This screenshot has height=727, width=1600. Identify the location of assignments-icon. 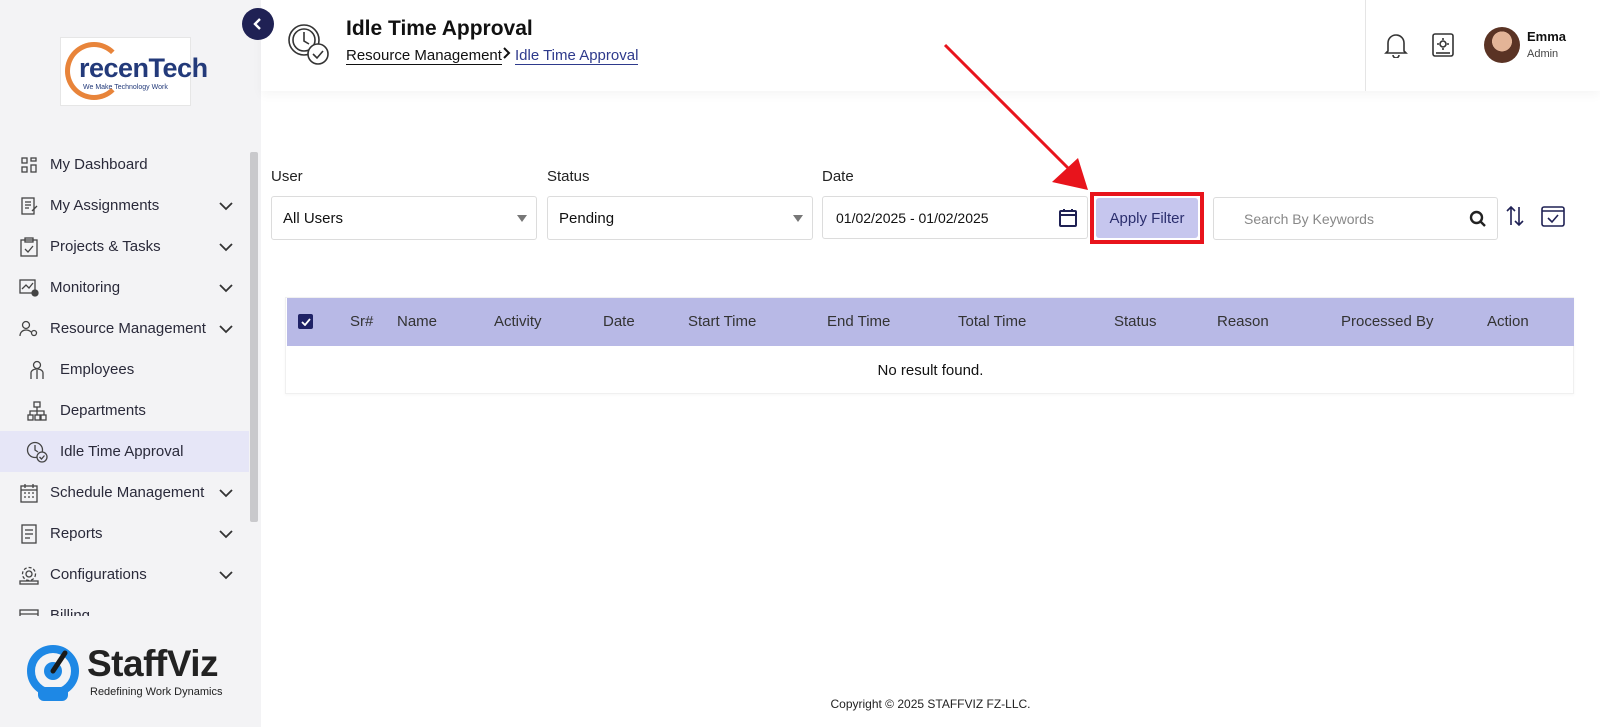
(29, 206).